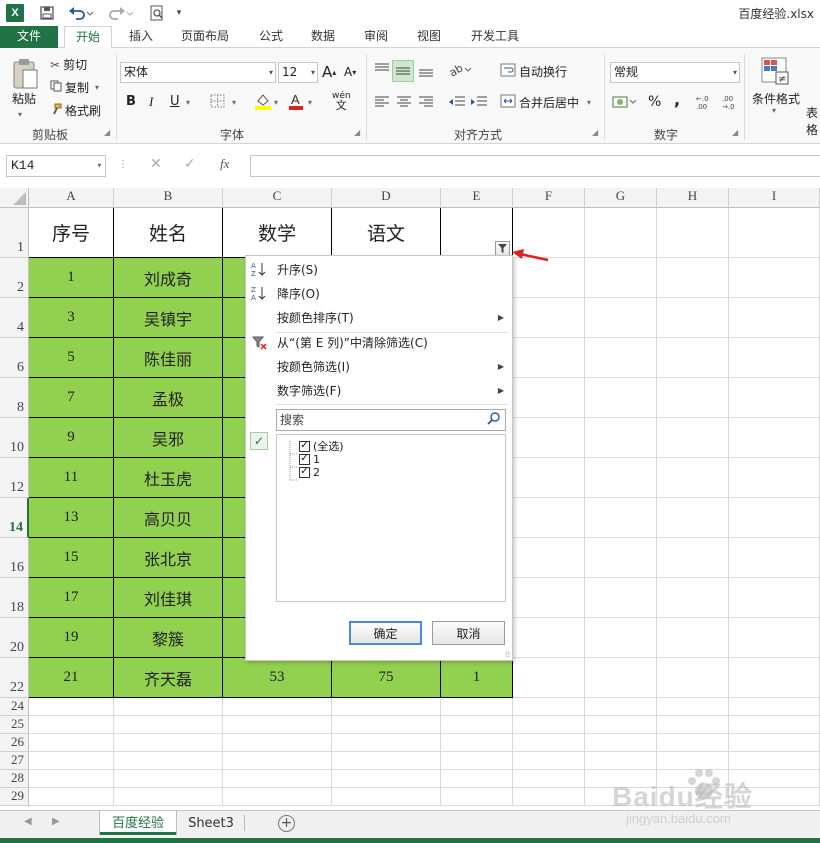 This screenshot has height=843, width=820. Describe the element at coordinates (263, 101) in the screenshot. I see `fill-color-icon` at that location.